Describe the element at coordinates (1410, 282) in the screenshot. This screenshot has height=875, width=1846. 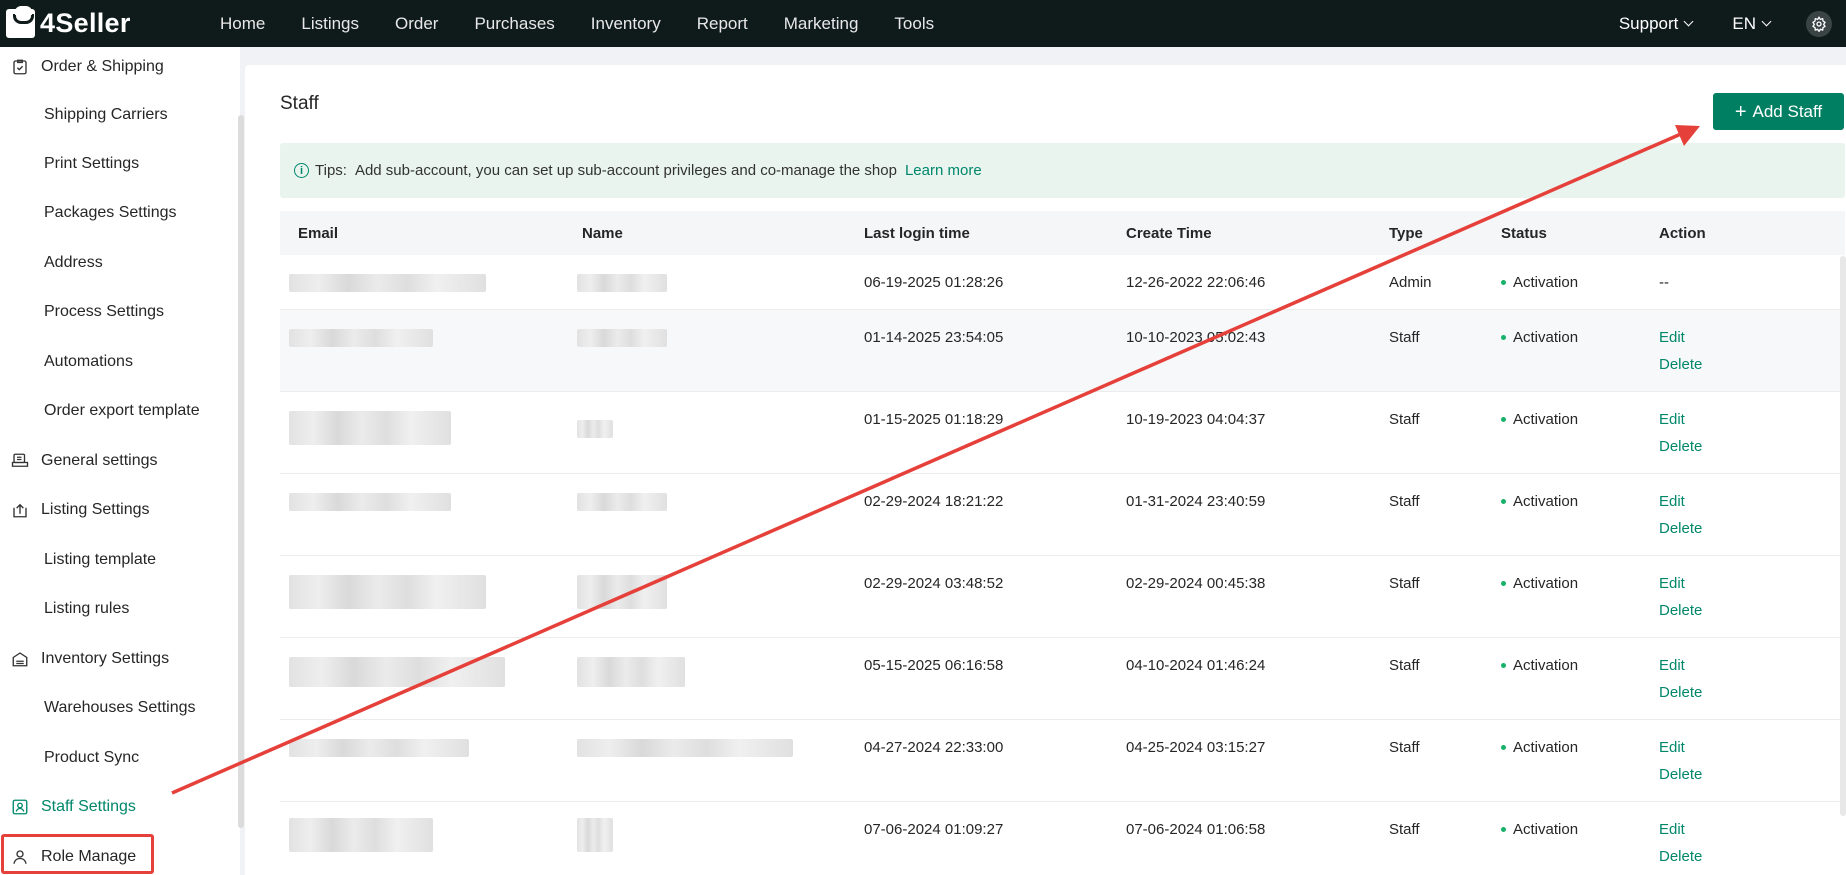
I see `type-cell: Admin` at that location.